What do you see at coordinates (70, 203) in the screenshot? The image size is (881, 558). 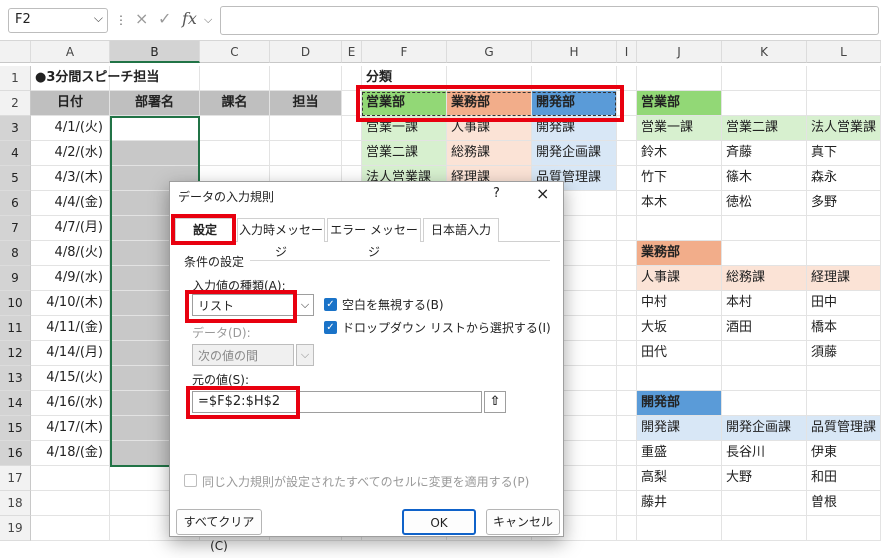 I see `cell: 4/4/(金)` at bounding box center [70, 203].